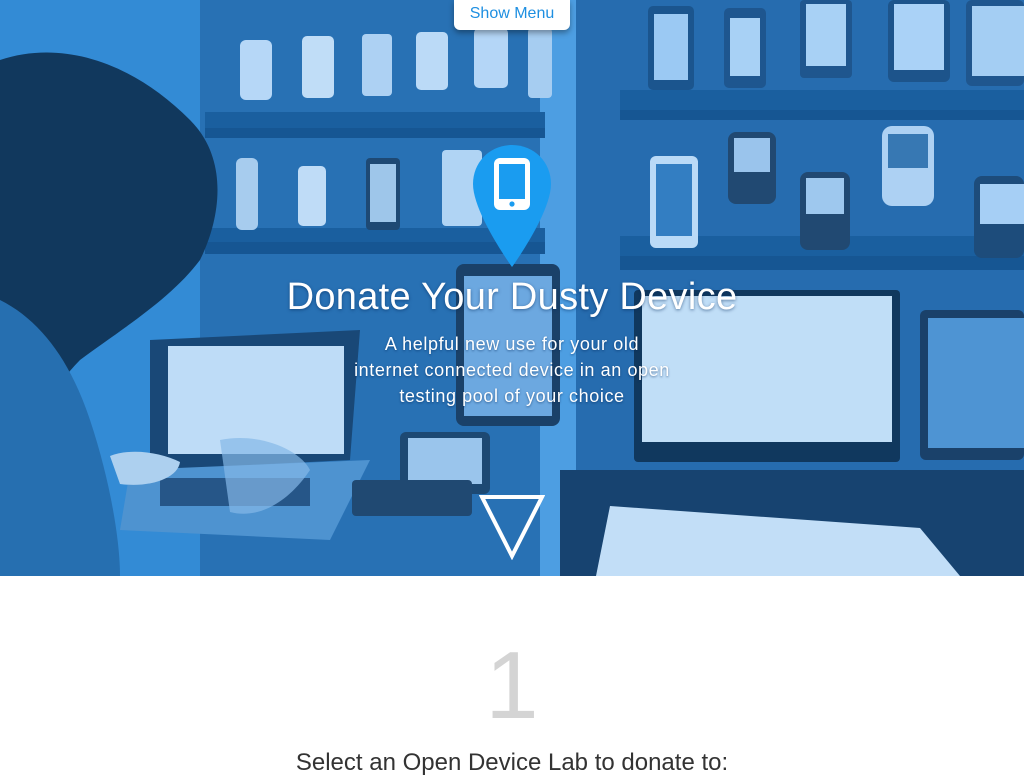  What do you see at coordinates (512, 527) in the screenshot?
I see `triangle-down-icon` at bounding box center [512, 527].